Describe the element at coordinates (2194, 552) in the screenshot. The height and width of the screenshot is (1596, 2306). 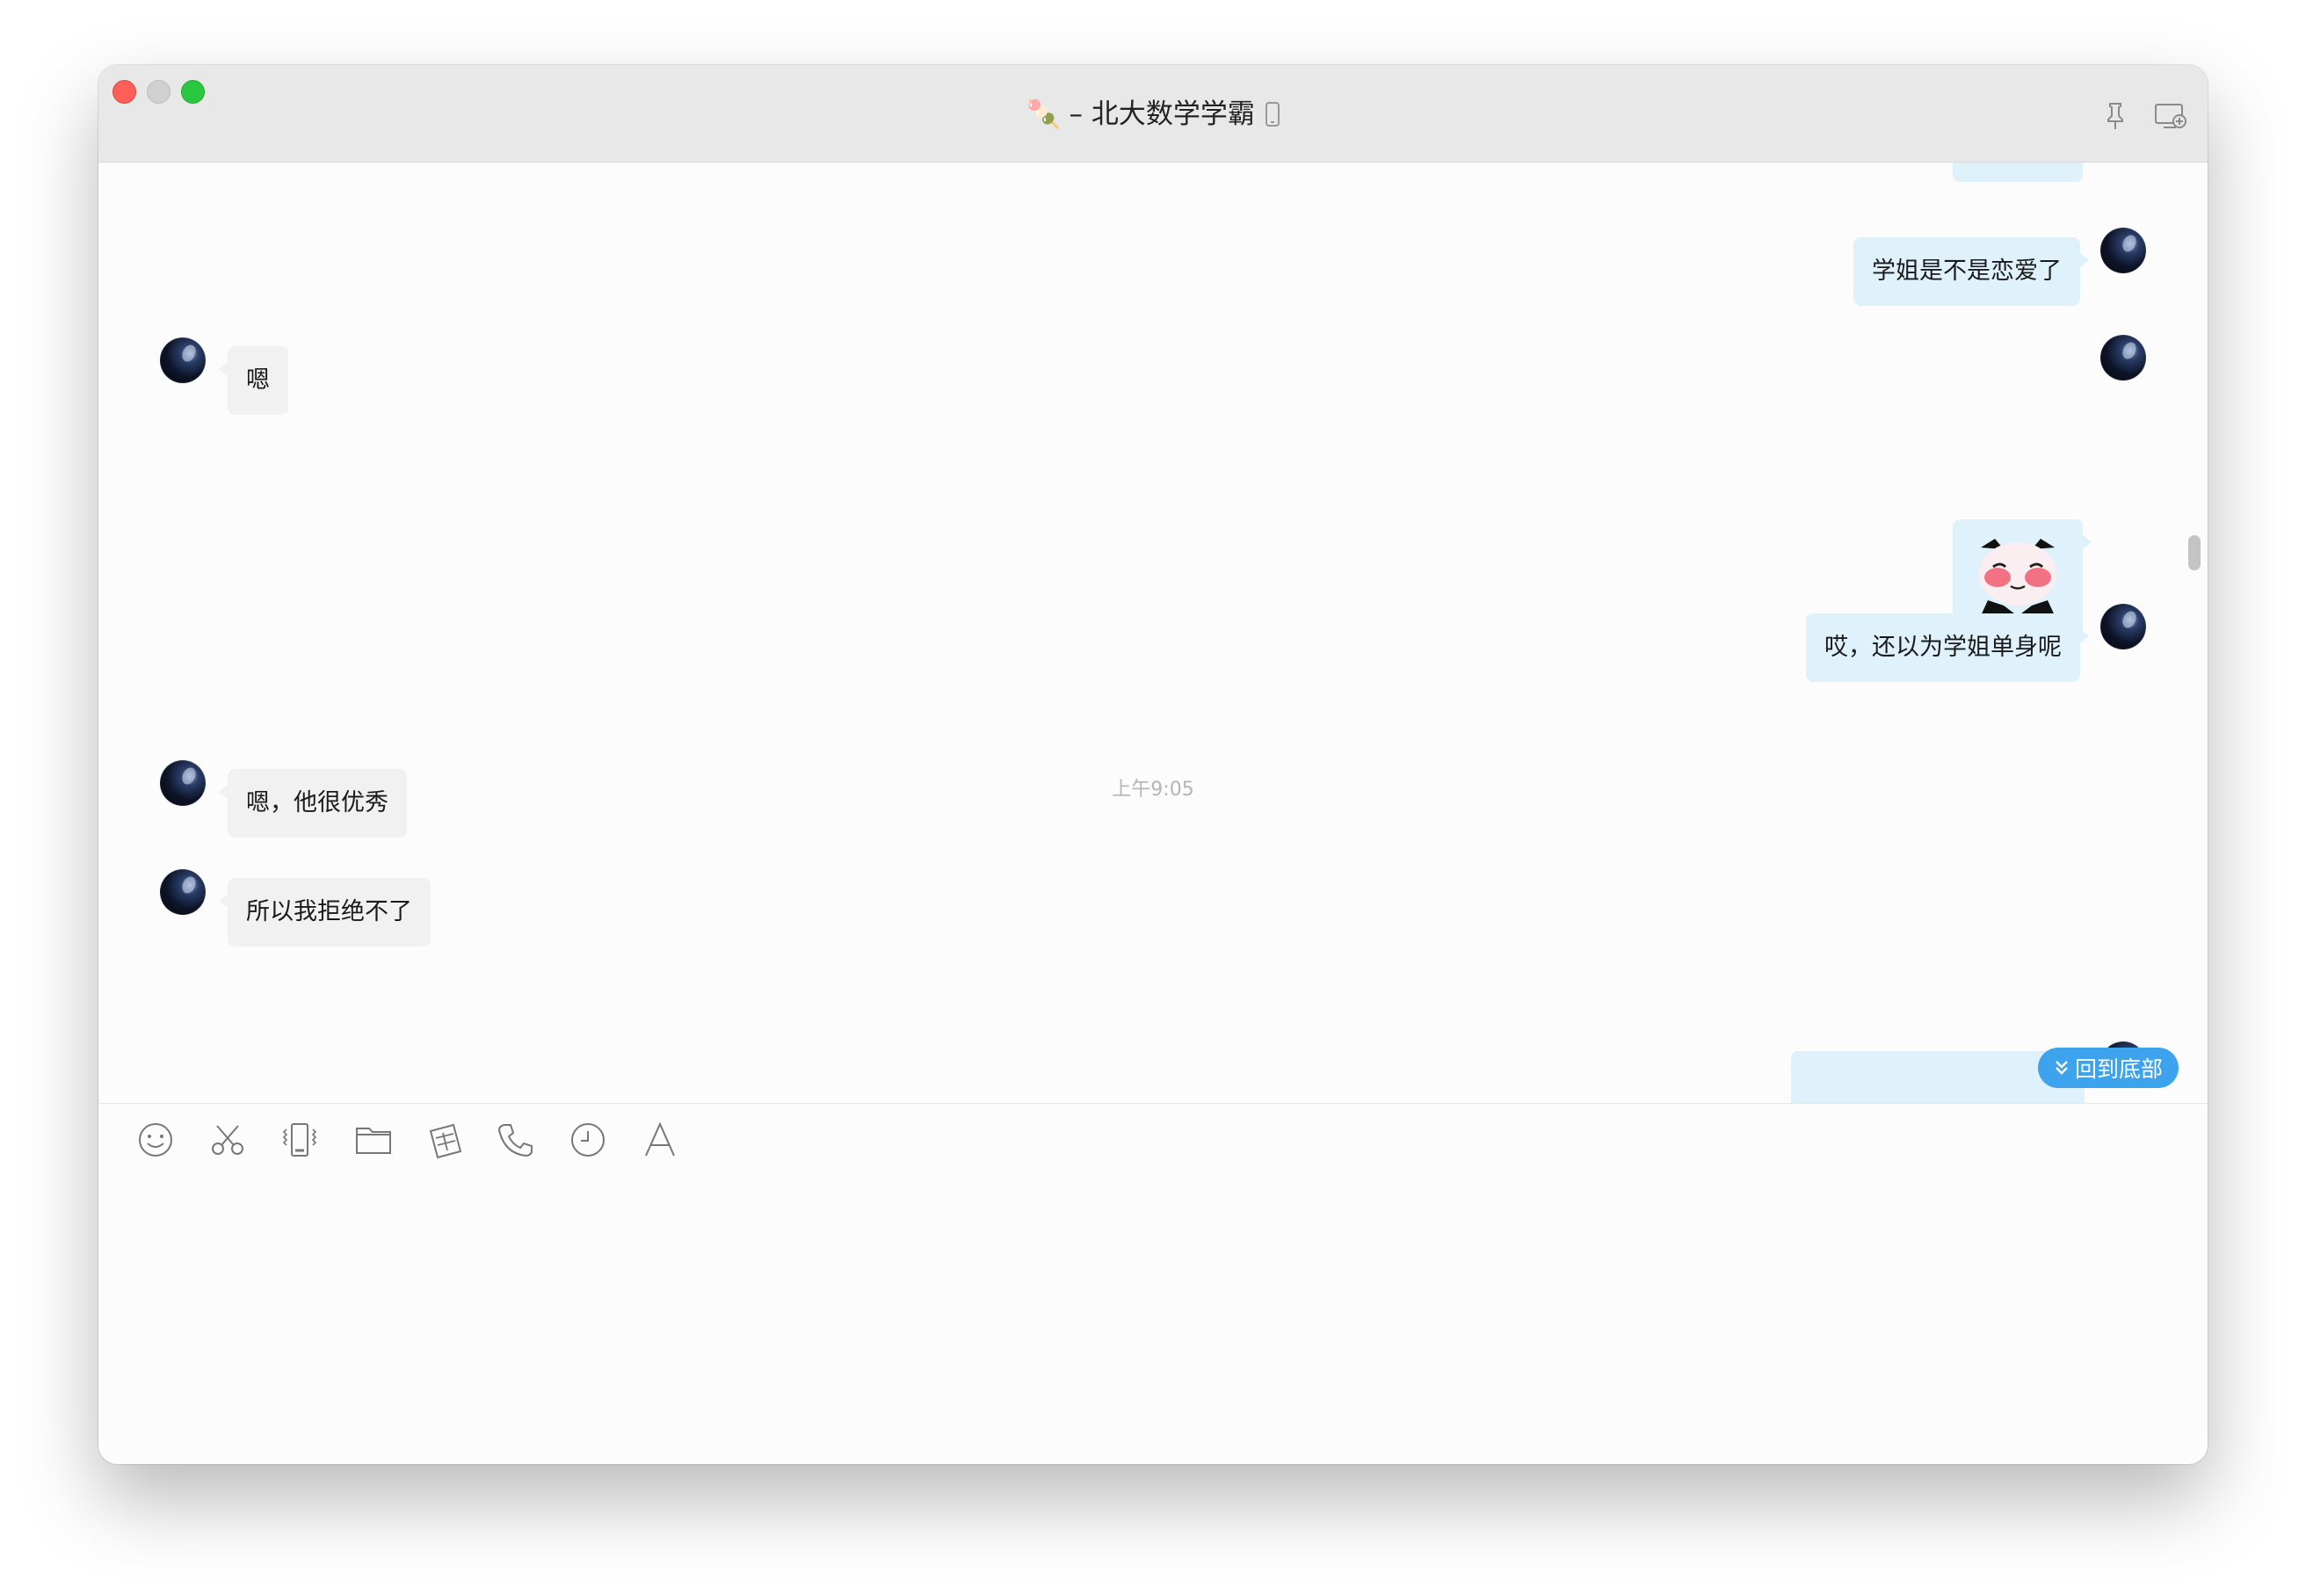
I see `chat-scrollbar` at that location.